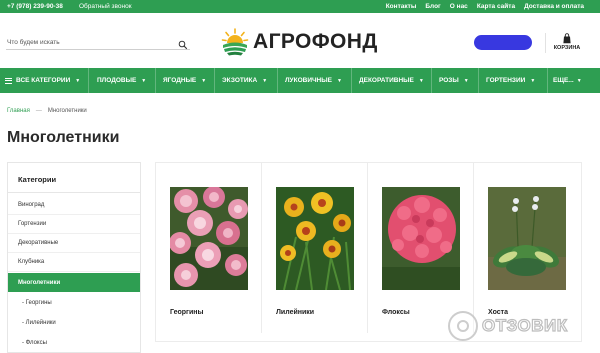 The width and height of the screenshot is (600, 353). Describe the element at coordinates (295, 312) in the screenshot. I see `product-name: Лилейники` at that location.